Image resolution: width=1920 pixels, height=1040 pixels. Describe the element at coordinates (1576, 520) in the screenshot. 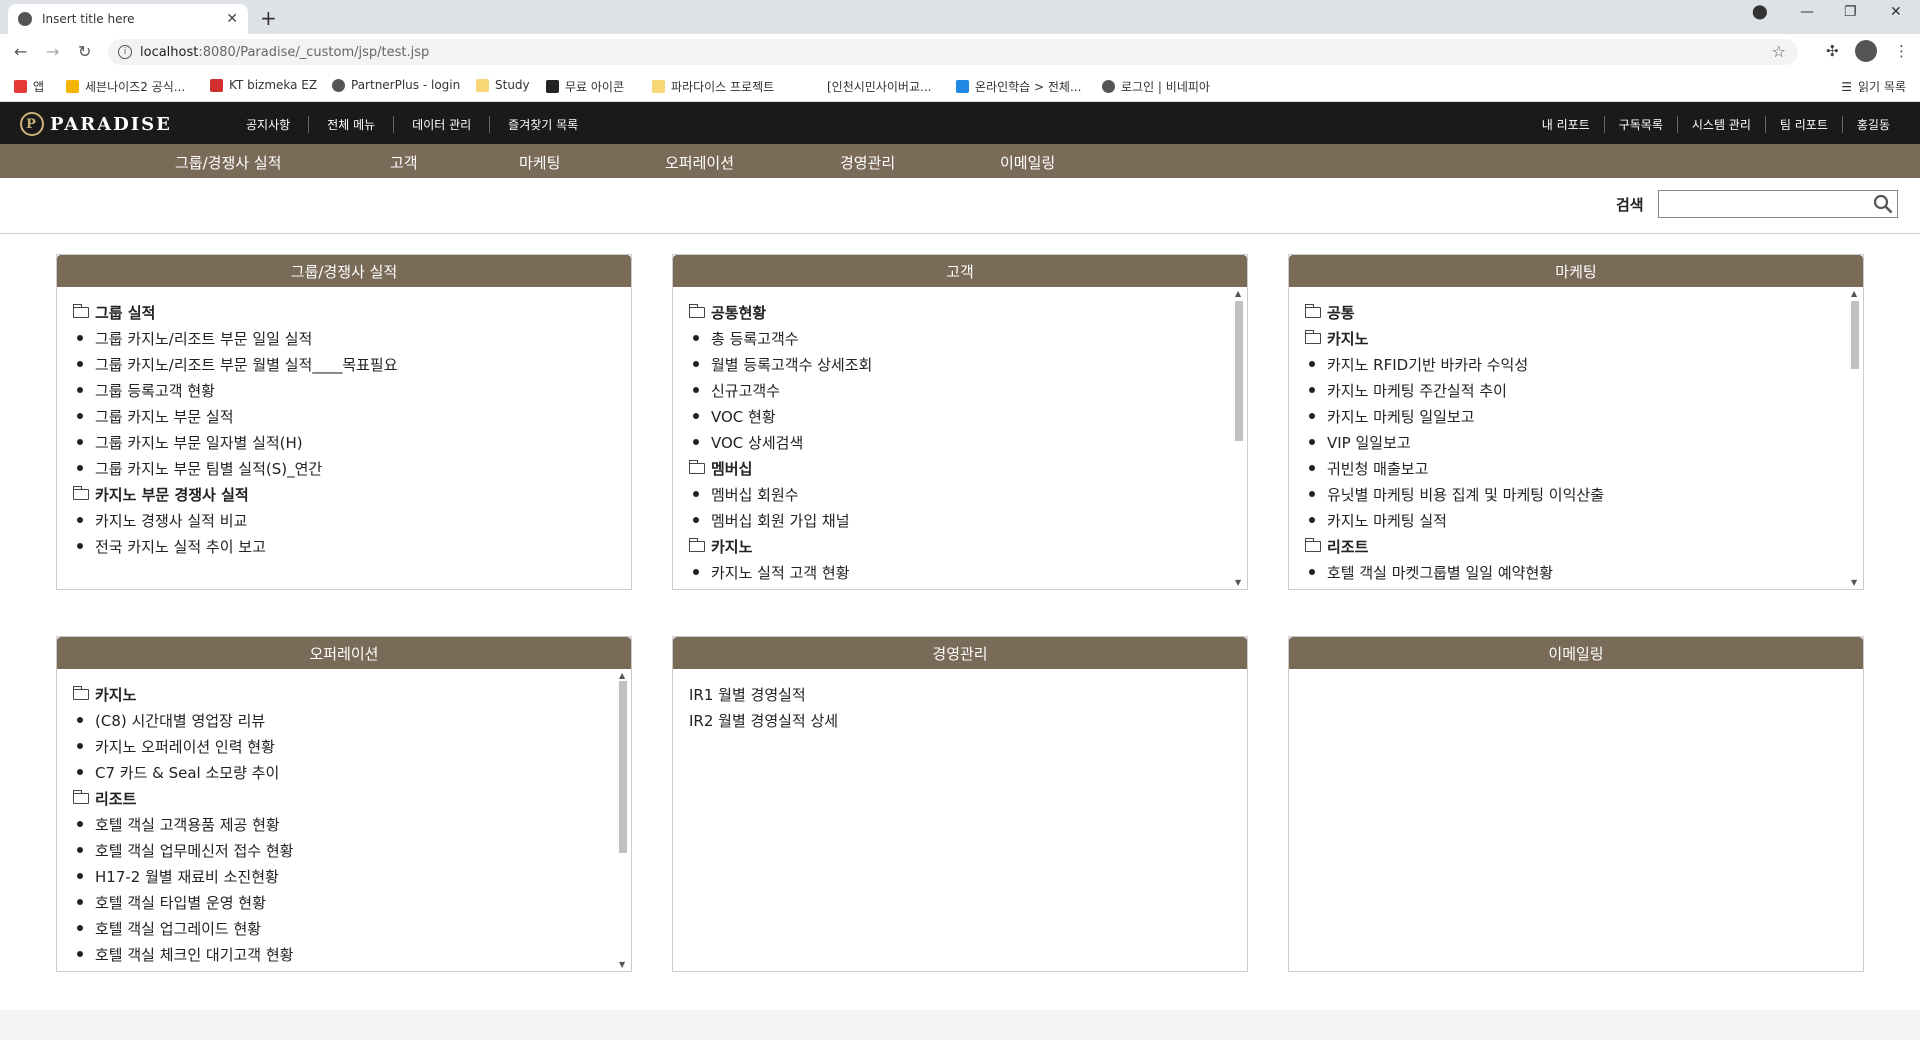

I see `report-link: 카지노 마케팅 실적` at that location.